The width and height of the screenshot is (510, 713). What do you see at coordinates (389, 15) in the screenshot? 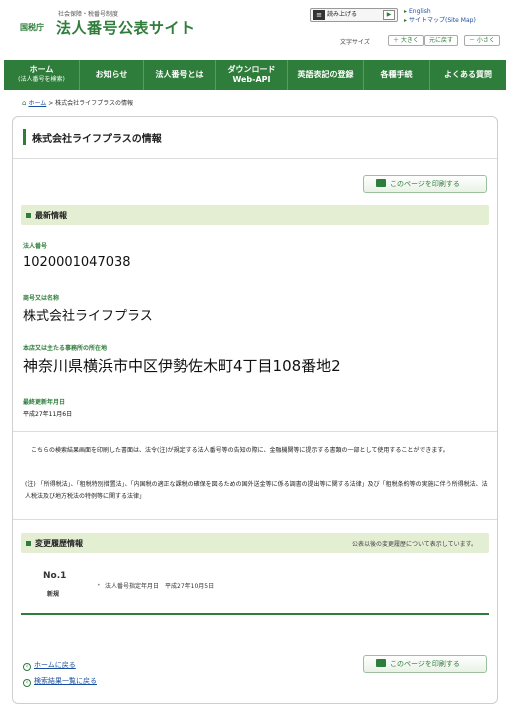
I see `play-icon: ▶` at bounding box center [389, 15].